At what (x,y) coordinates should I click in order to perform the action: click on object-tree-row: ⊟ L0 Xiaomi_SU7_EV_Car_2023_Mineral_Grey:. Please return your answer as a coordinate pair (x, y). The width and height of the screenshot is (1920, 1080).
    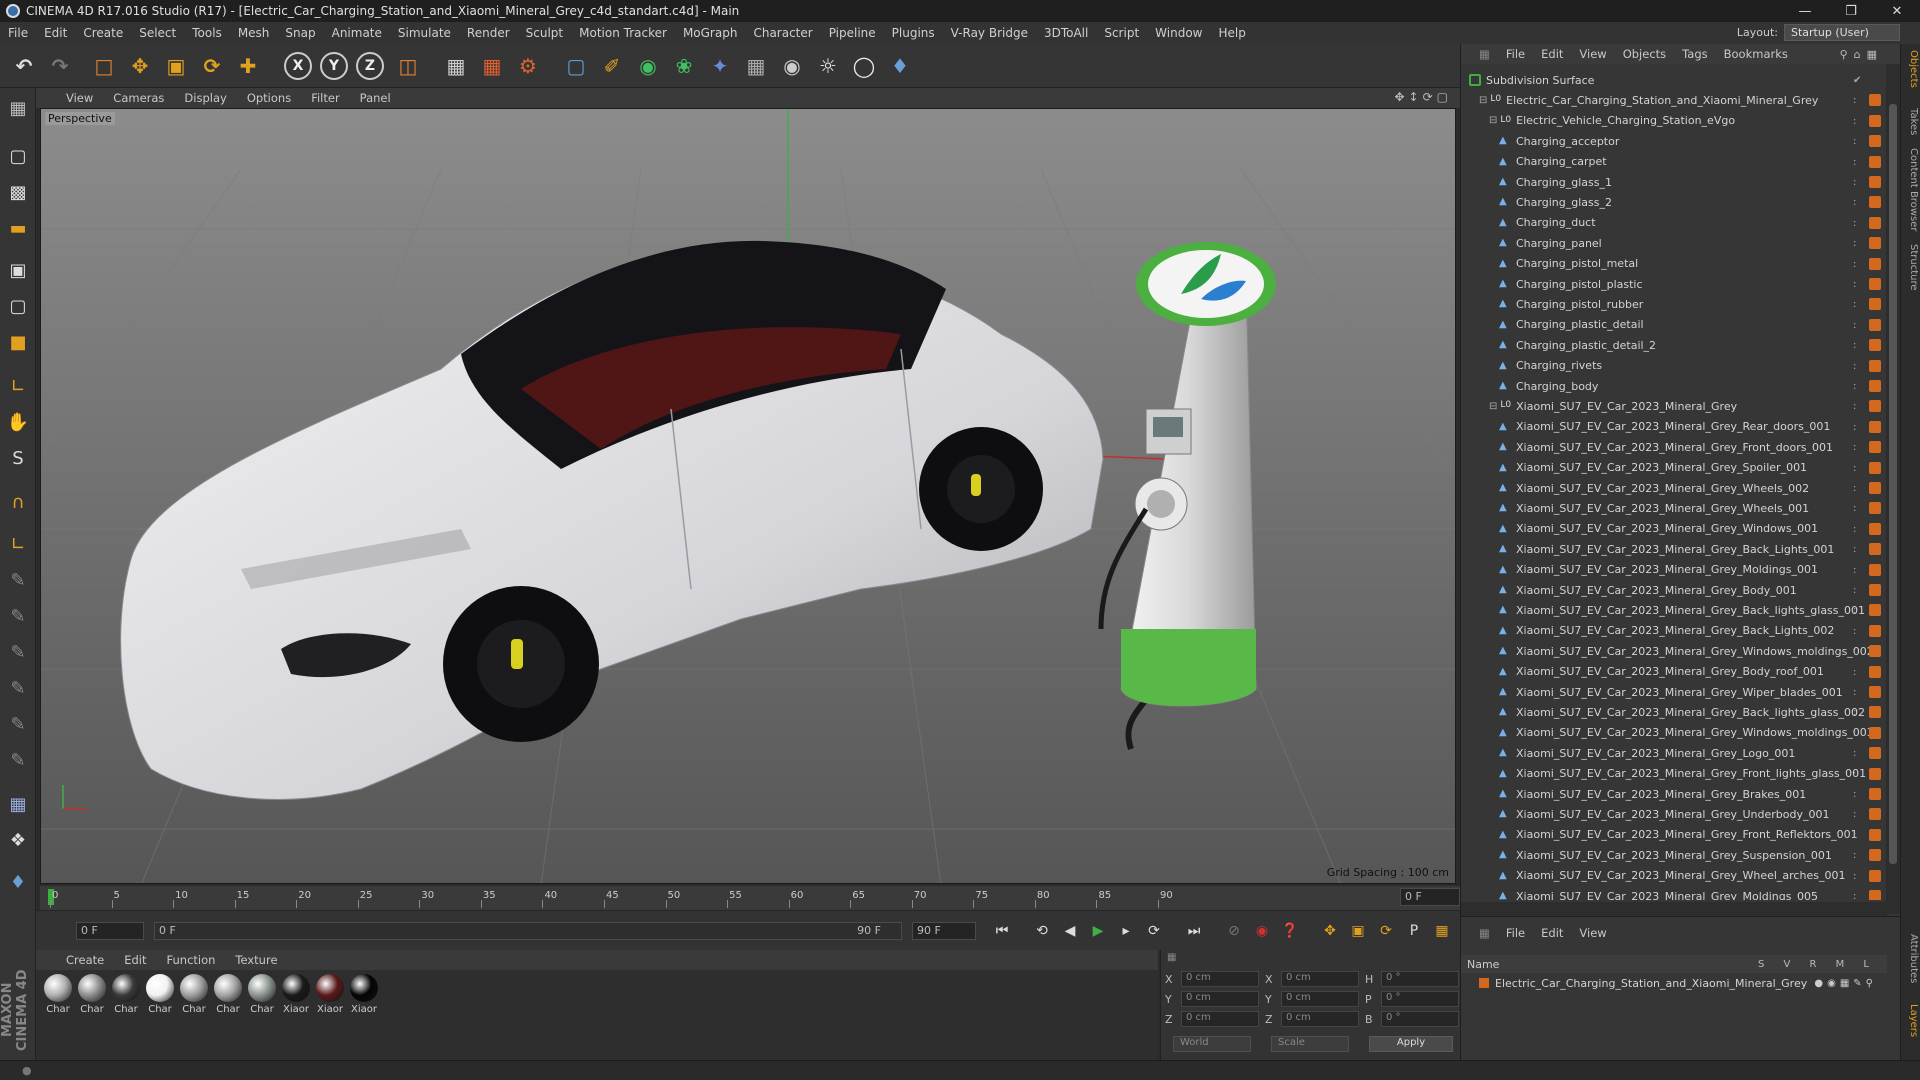
    Looking at the image, I should click on (1674, 406).